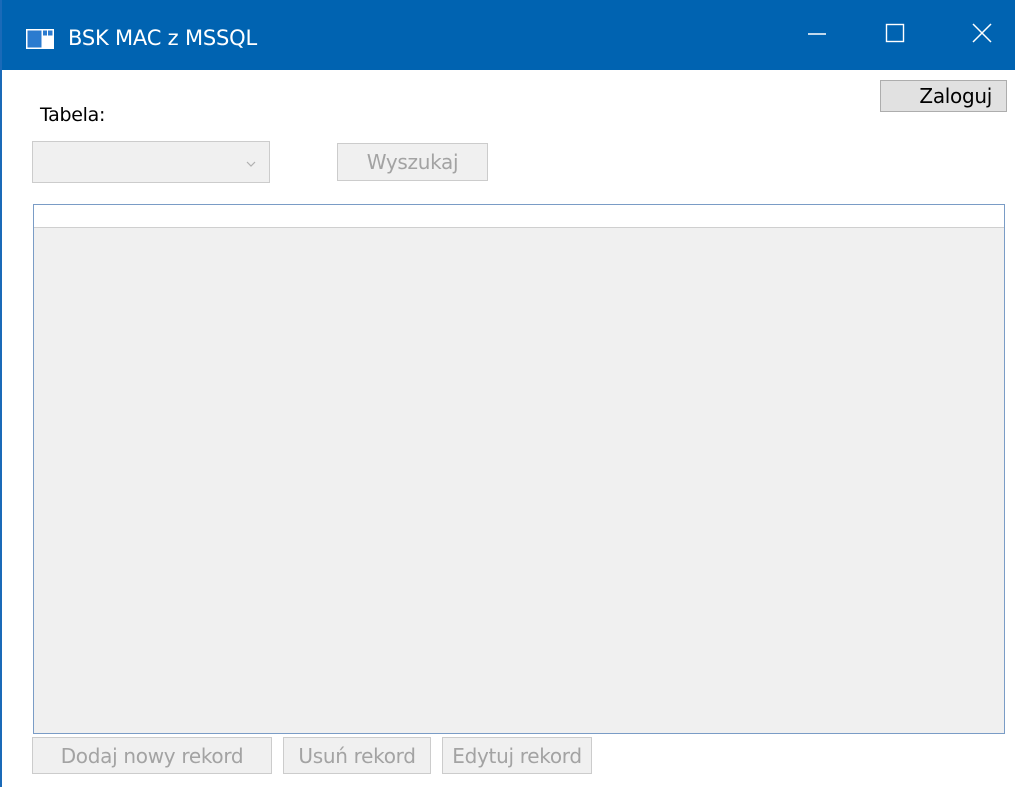 Image resolution: width=1015 pixels, height=787 pixels. What do you see at coordinates (40, 39) in the screenshot?
I see `app-window-icon` at bounding box center [40, 39].